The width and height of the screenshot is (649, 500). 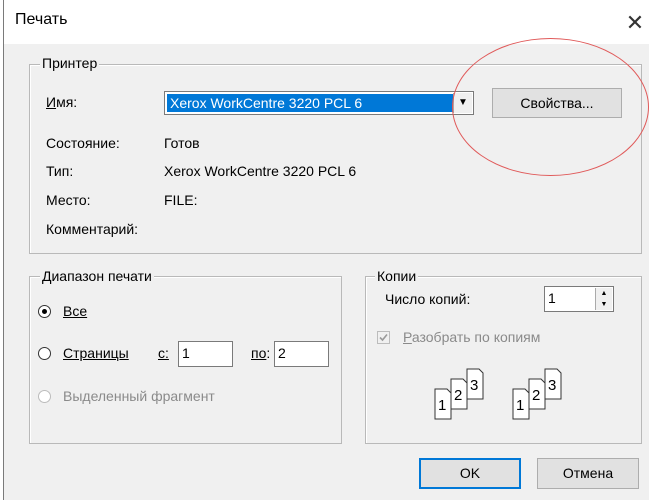 I want to click on collate-label: Разобрать по копиям, so click(x=471, y=337).